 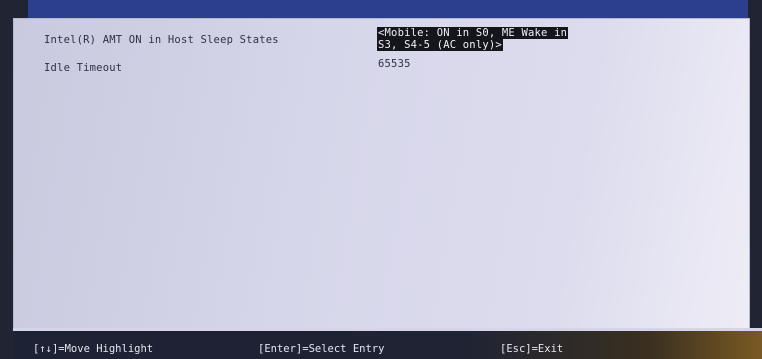 I want to click on header-bar, so click(x=388, y=10).